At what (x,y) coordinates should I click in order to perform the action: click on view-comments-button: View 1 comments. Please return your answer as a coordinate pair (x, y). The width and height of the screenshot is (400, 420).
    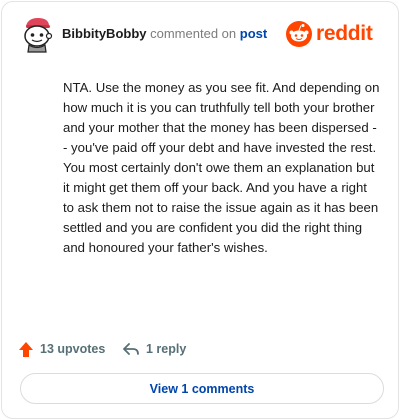
    Looking at the image, I should click on (202, 388).